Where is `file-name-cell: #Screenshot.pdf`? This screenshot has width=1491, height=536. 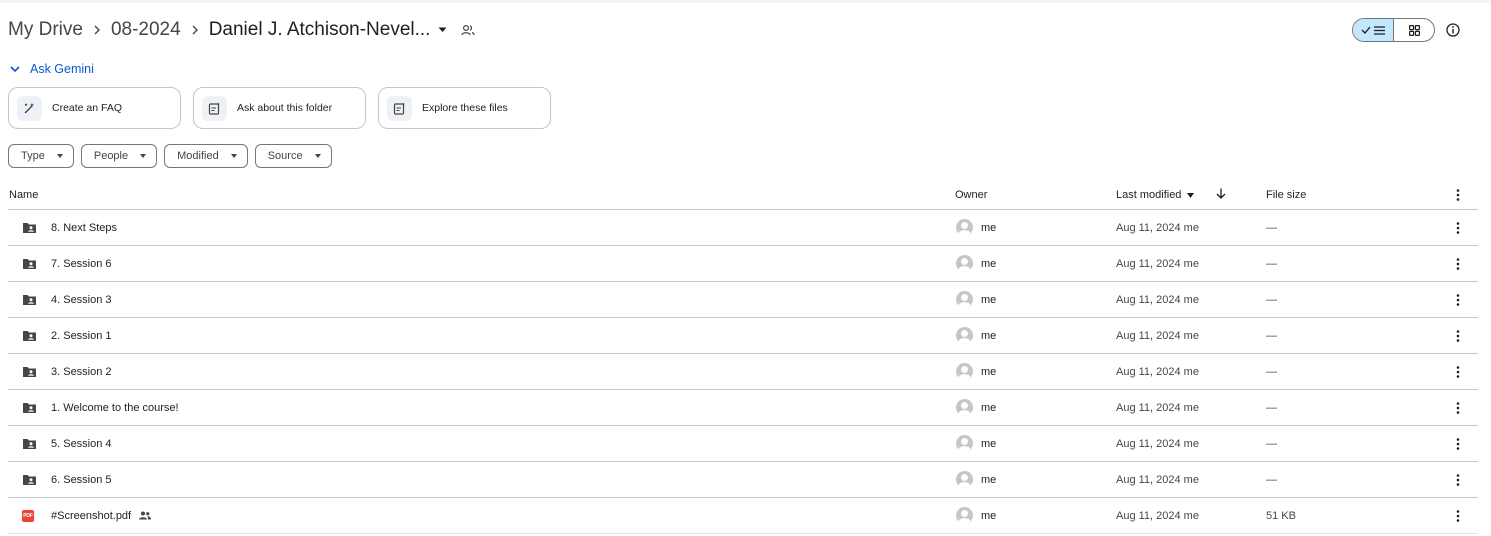 file-name-cell: #Screenshot.pdf is located at coordinates (101, 515).